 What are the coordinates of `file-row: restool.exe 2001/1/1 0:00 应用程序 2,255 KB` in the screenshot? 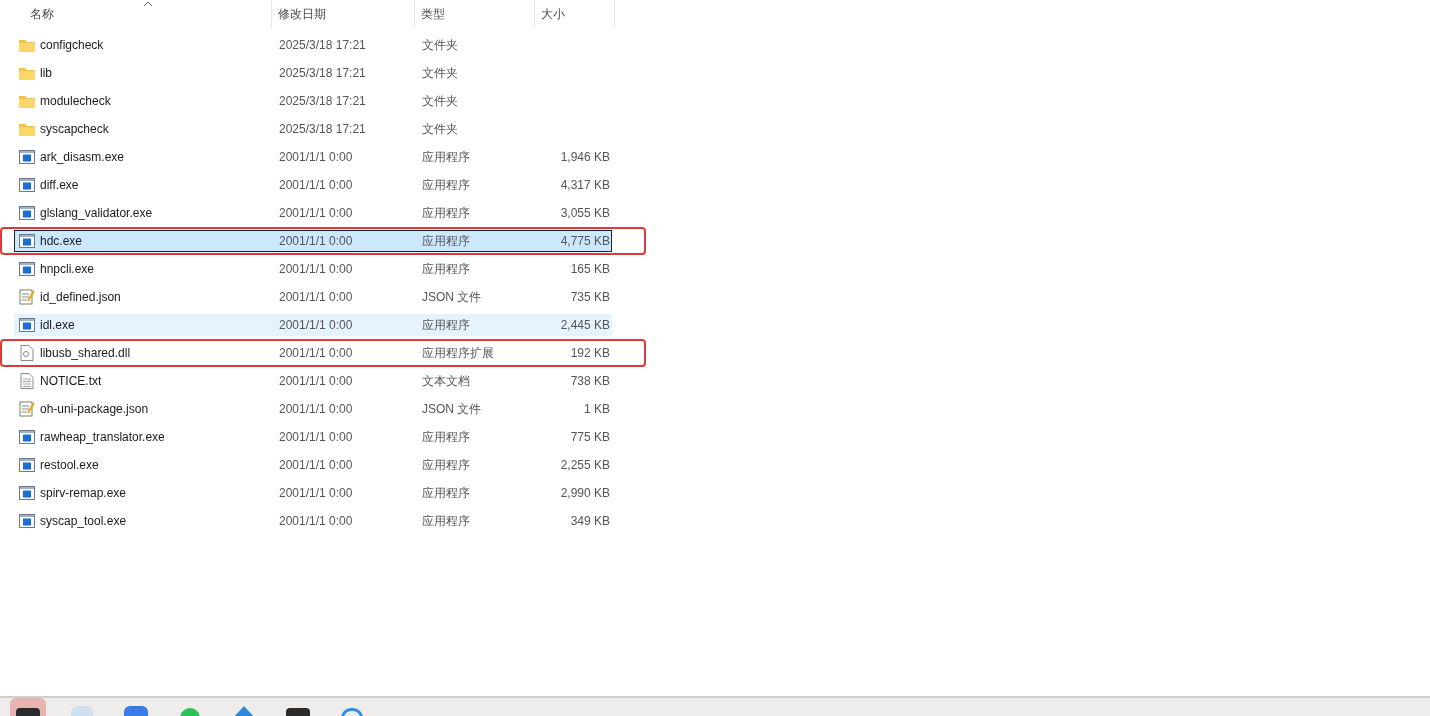 It's located at (313, 465).